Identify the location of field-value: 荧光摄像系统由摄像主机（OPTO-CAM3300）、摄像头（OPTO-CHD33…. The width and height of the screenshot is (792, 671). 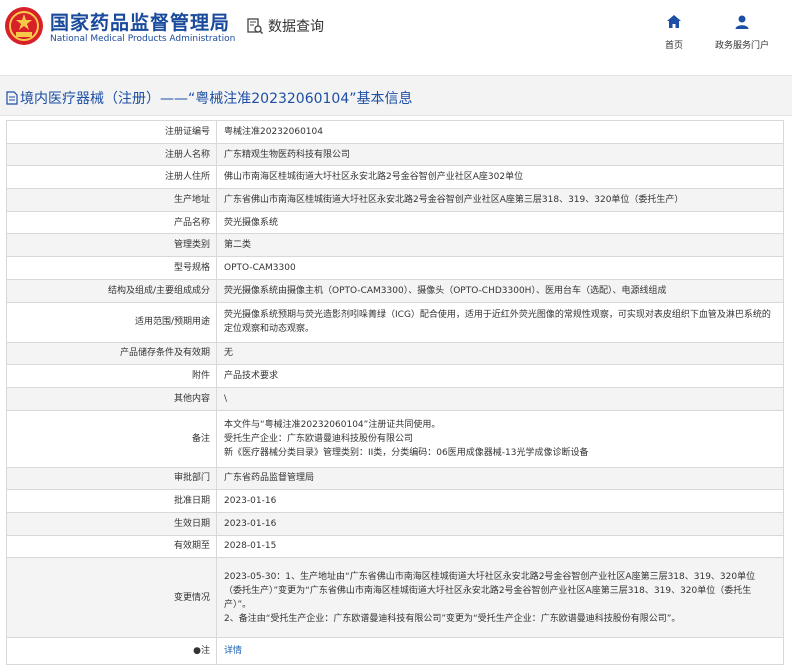
(500, 290).